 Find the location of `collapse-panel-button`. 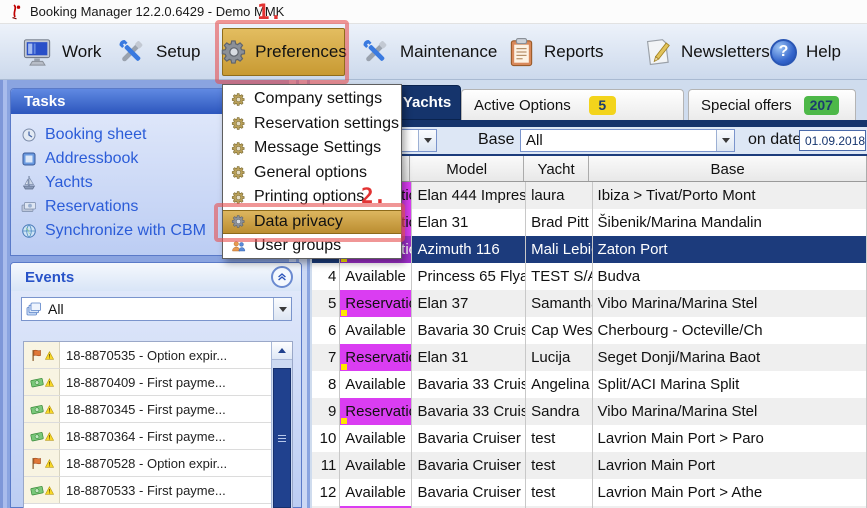

collapse-panel-button is located at coordinates (282, 277).